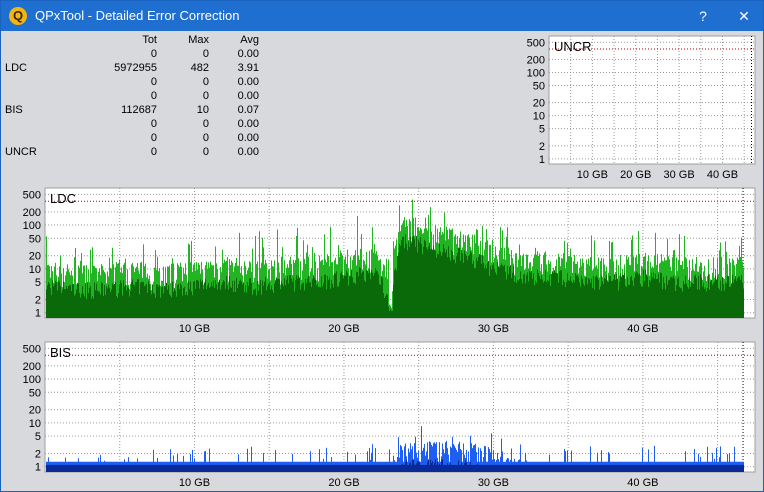  I want to click on close-button: ✕, so click(744, 16).